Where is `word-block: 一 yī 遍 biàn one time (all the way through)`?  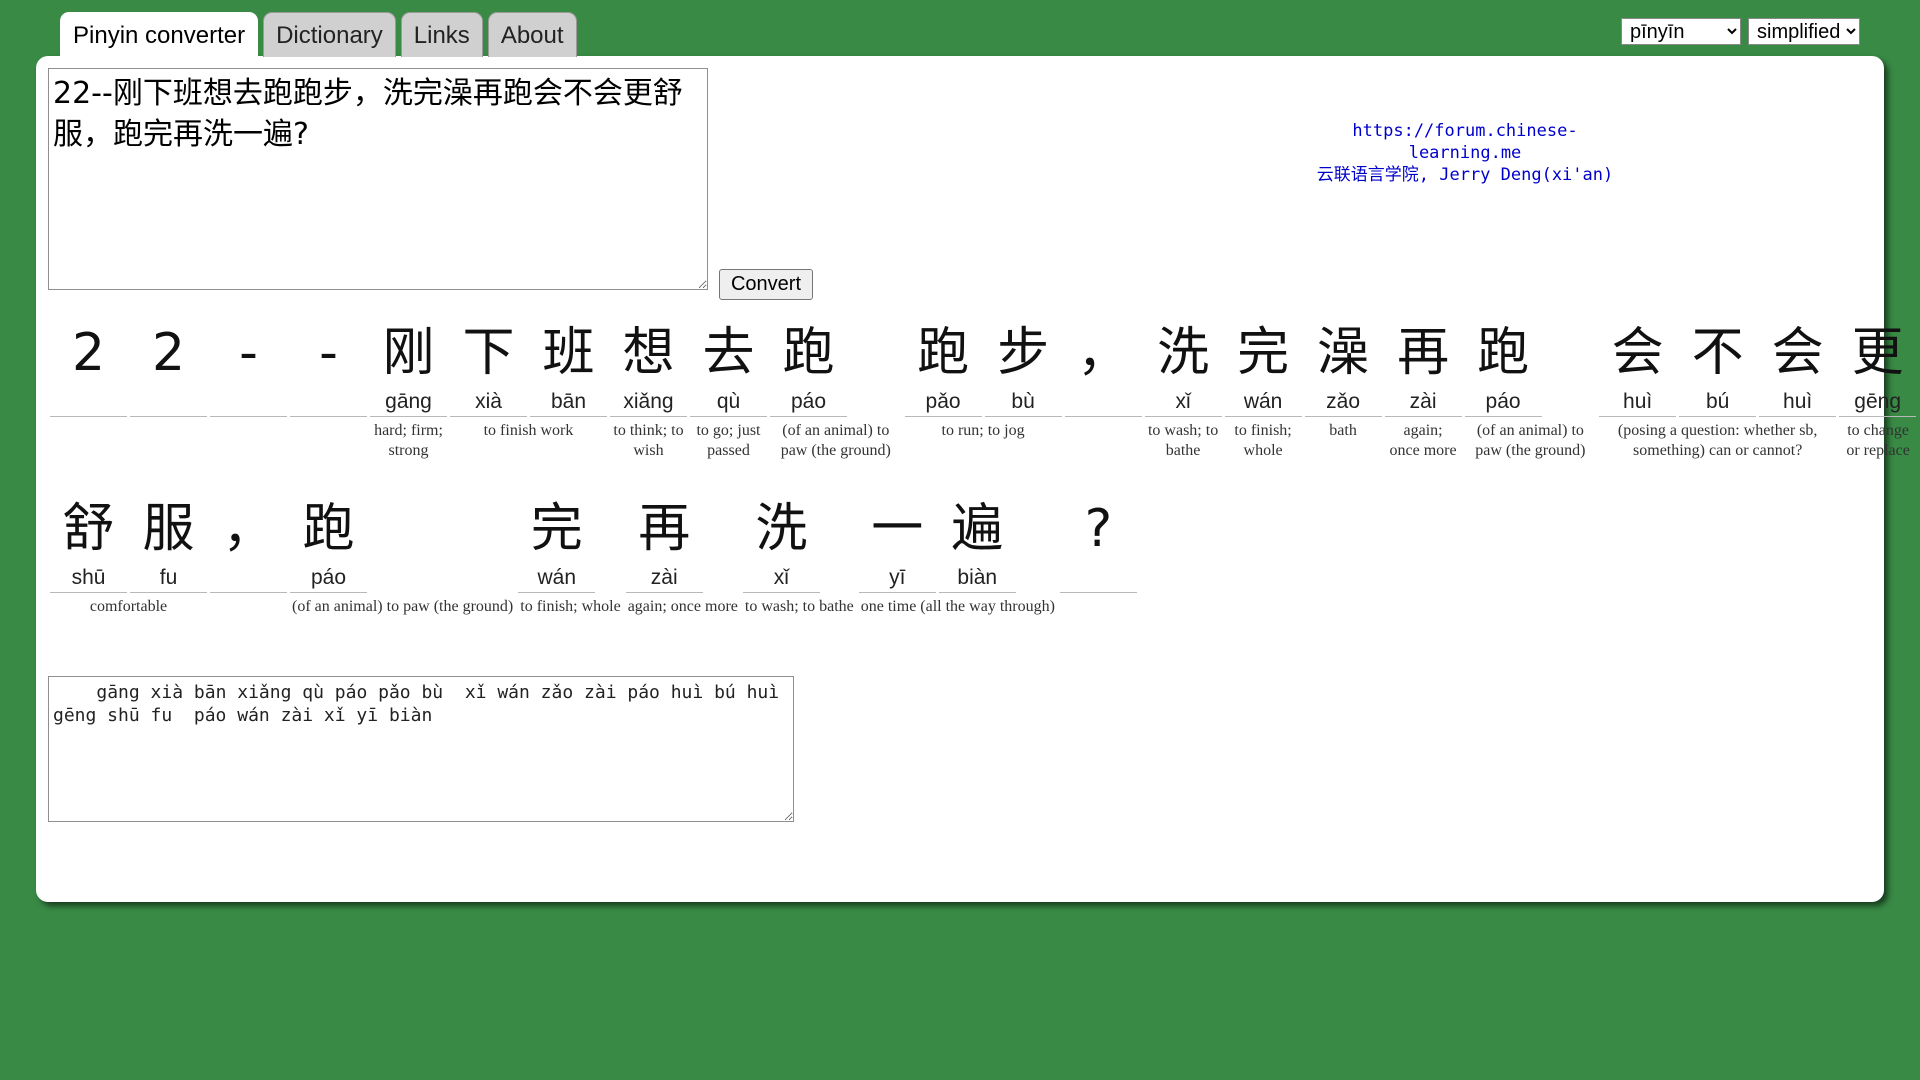
word-block: 一 yī 遍 biàn one time (all the way through) is located at coordinates (957, 555).